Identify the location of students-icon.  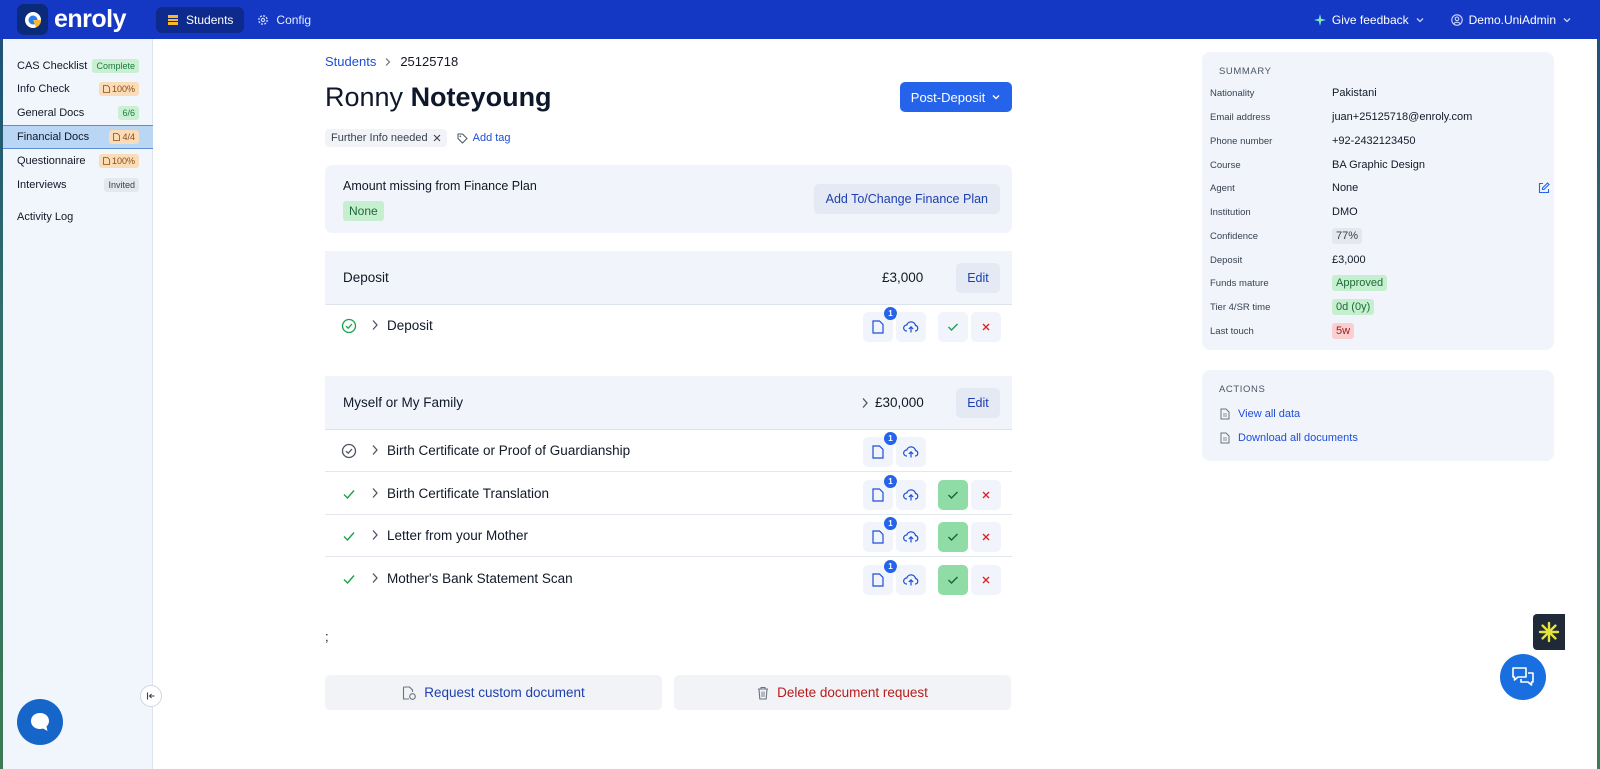
(173, 19).